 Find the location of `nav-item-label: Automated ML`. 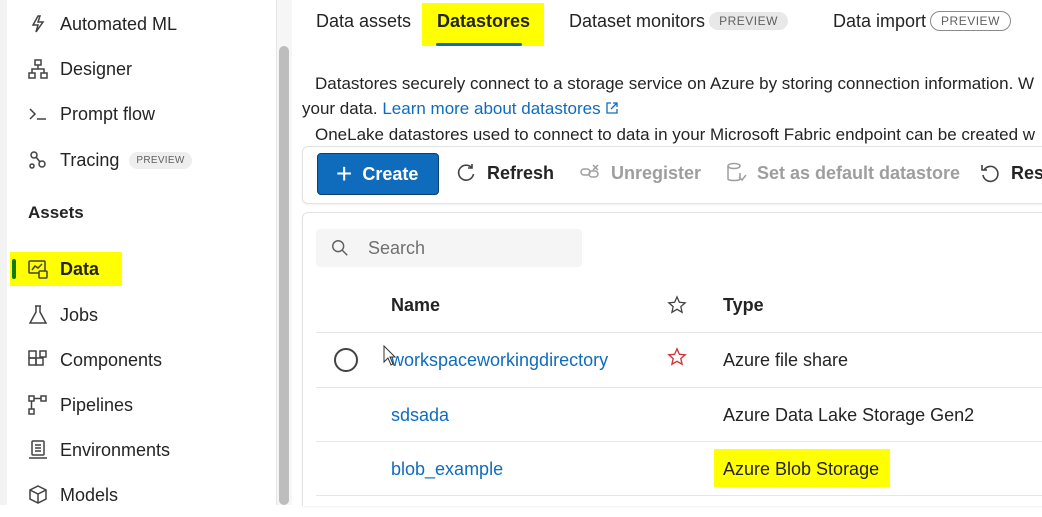

nav-item-label: Automated ML is located at coordinates (119, 23).